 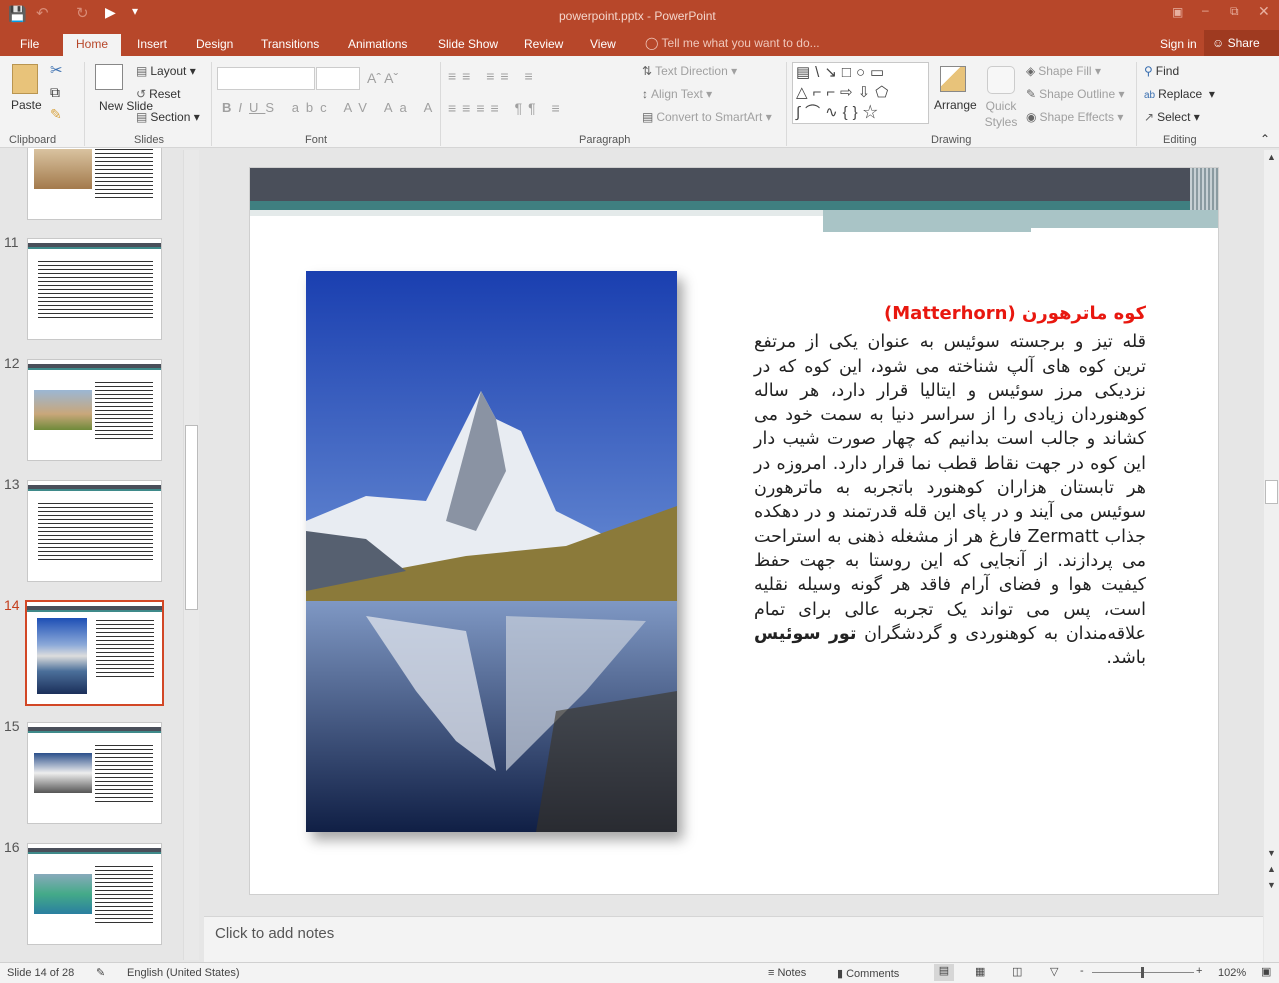 What do you see at coordinates (168, 117) in the screenshot?
I see `section-button: ▤ Section ▾` at bounding box center [168, 117].